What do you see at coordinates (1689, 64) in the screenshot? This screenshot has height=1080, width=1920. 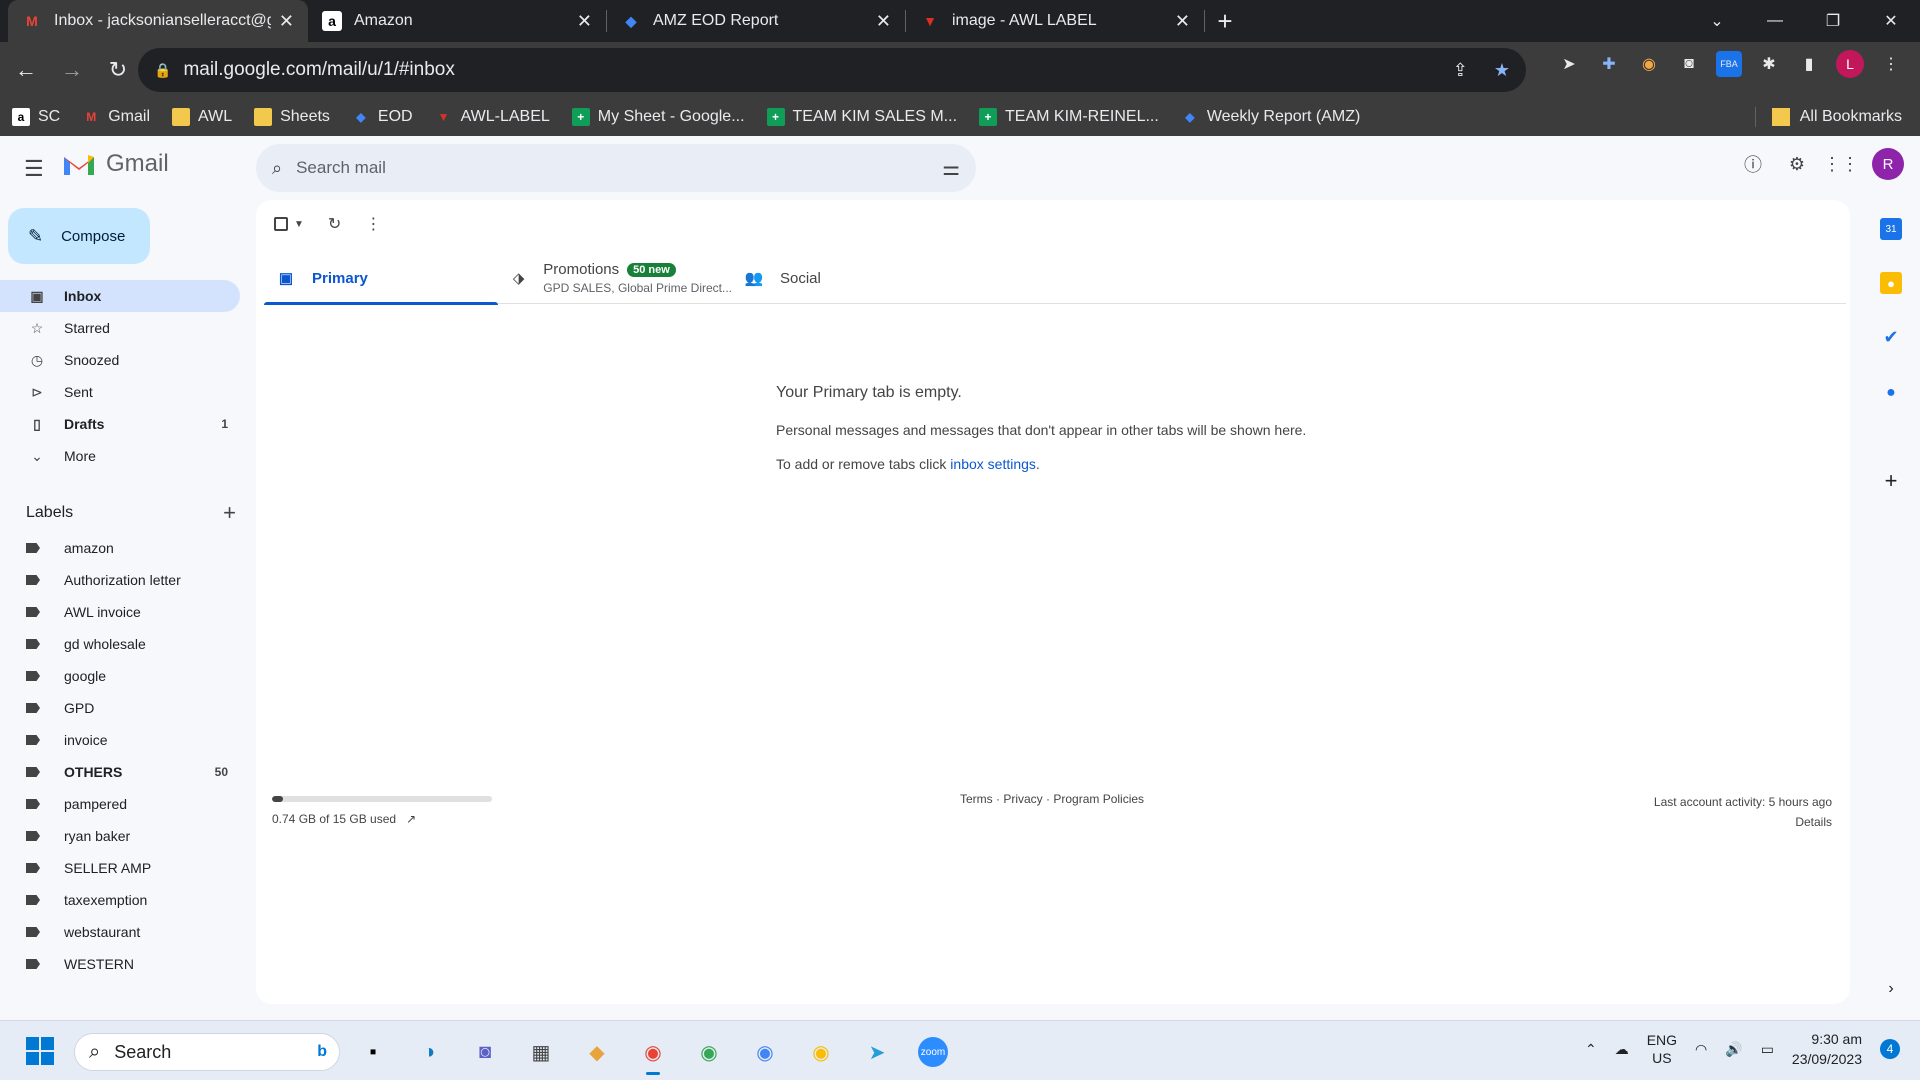 I see `extension-camera-icon: ◙` at bounding box center [1689, 64].